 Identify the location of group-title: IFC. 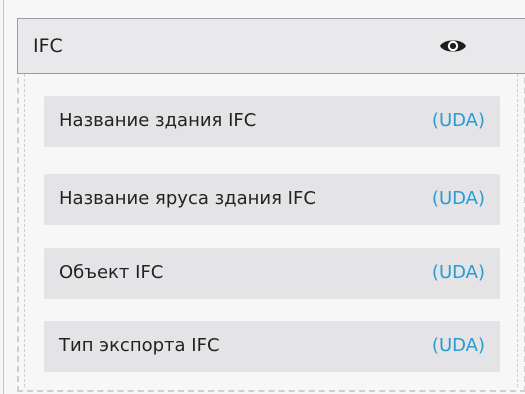
(48, 46).